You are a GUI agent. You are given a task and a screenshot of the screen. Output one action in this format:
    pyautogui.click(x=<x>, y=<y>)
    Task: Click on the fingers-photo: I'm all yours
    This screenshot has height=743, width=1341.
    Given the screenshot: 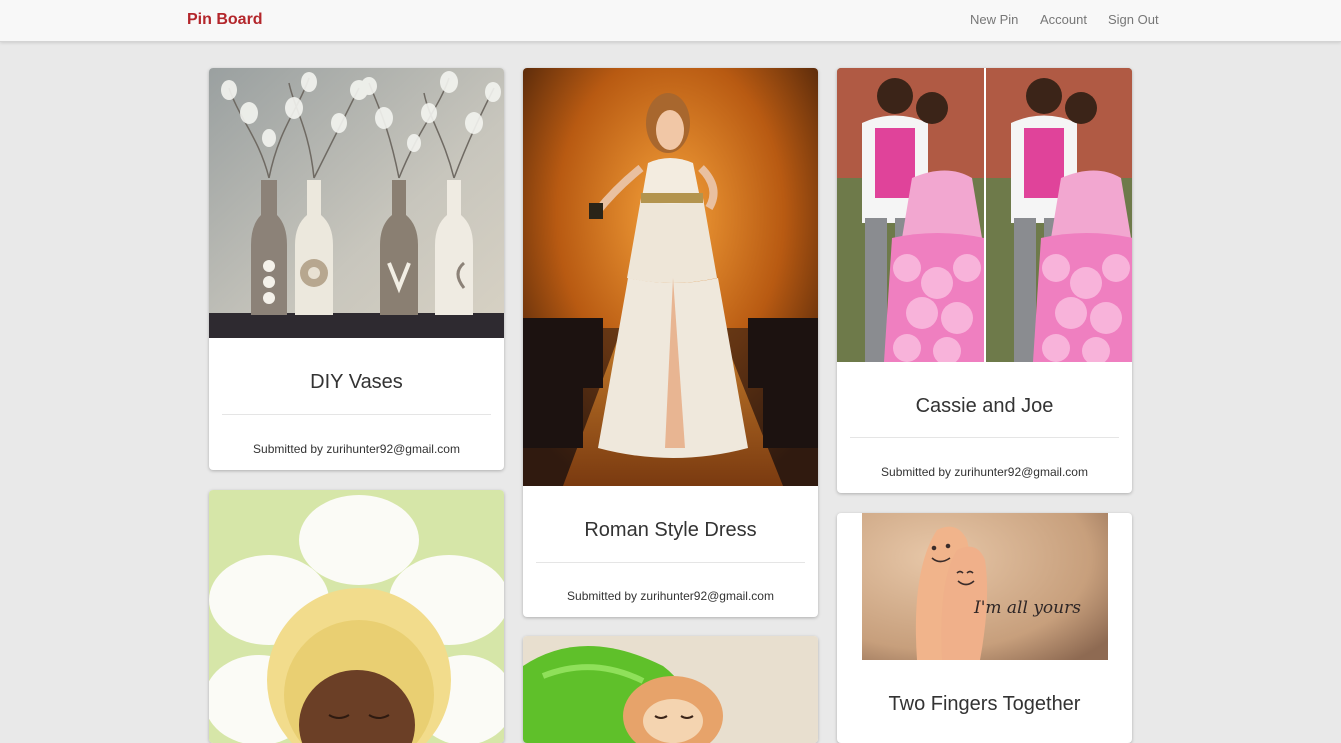 What is the action you would take?
    pyautogui.click(x=985, y=586)
    